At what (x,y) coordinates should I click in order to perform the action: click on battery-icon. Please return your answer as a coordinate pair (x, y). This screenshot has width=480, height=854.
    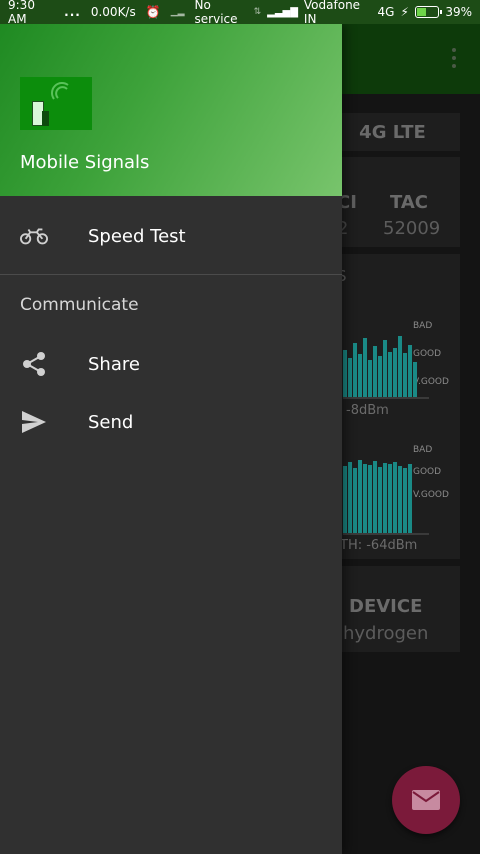
    Looking at the image, I should click on (428, 12).